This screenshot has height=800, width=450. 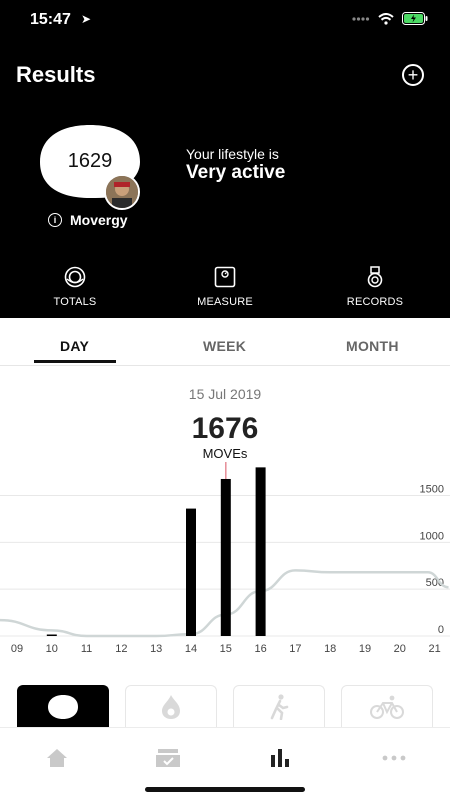 What do you see at coordinates (74, 346) in the screenshot?
I see `tab-day: DAY` at bounding box center [74, 346].